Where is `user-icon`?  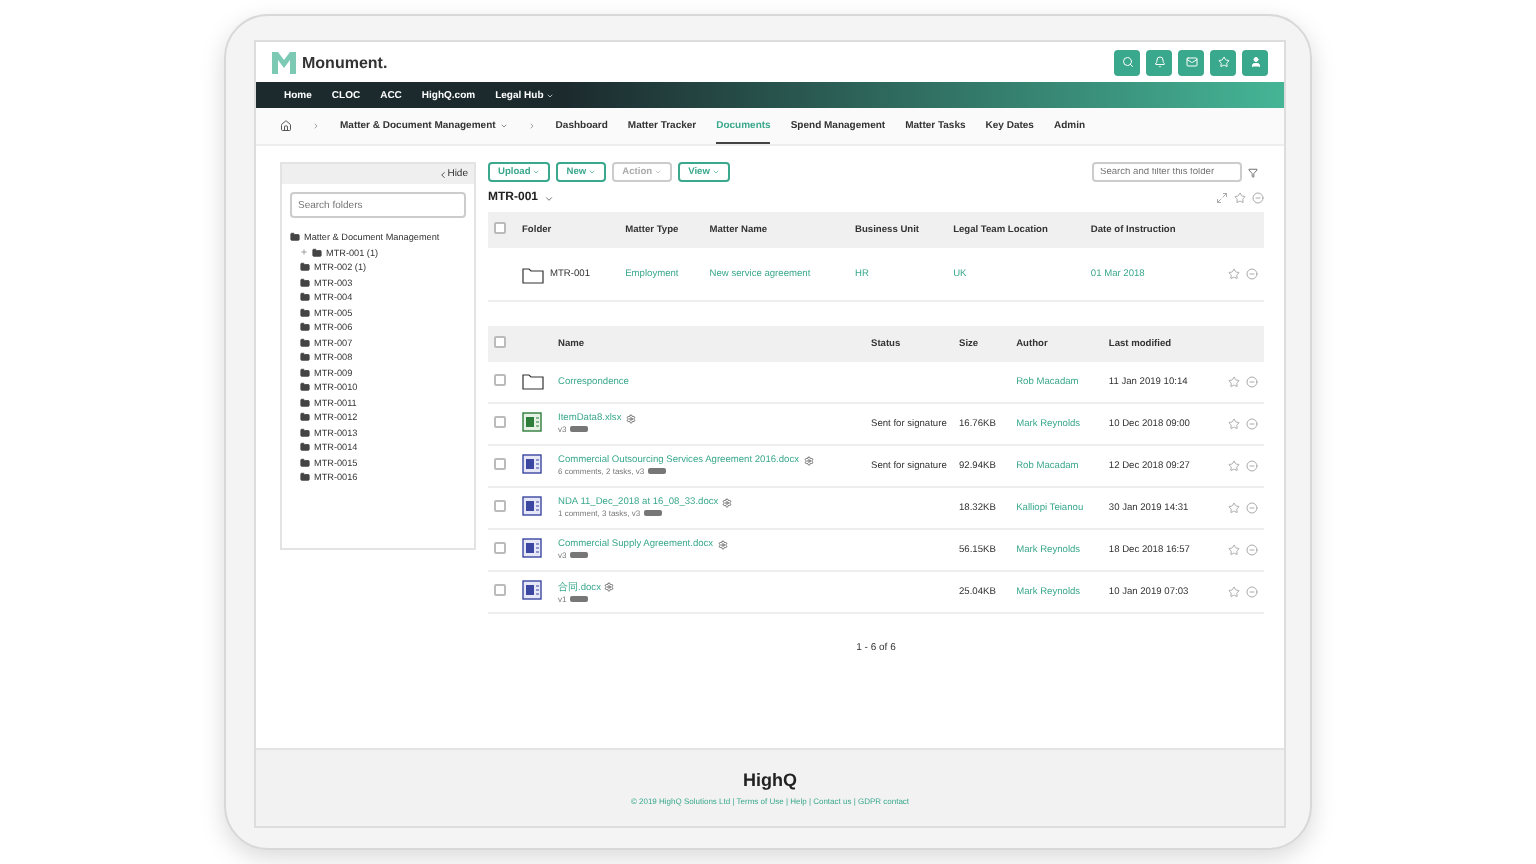 user-icon is located at coordinates (1255, 62).